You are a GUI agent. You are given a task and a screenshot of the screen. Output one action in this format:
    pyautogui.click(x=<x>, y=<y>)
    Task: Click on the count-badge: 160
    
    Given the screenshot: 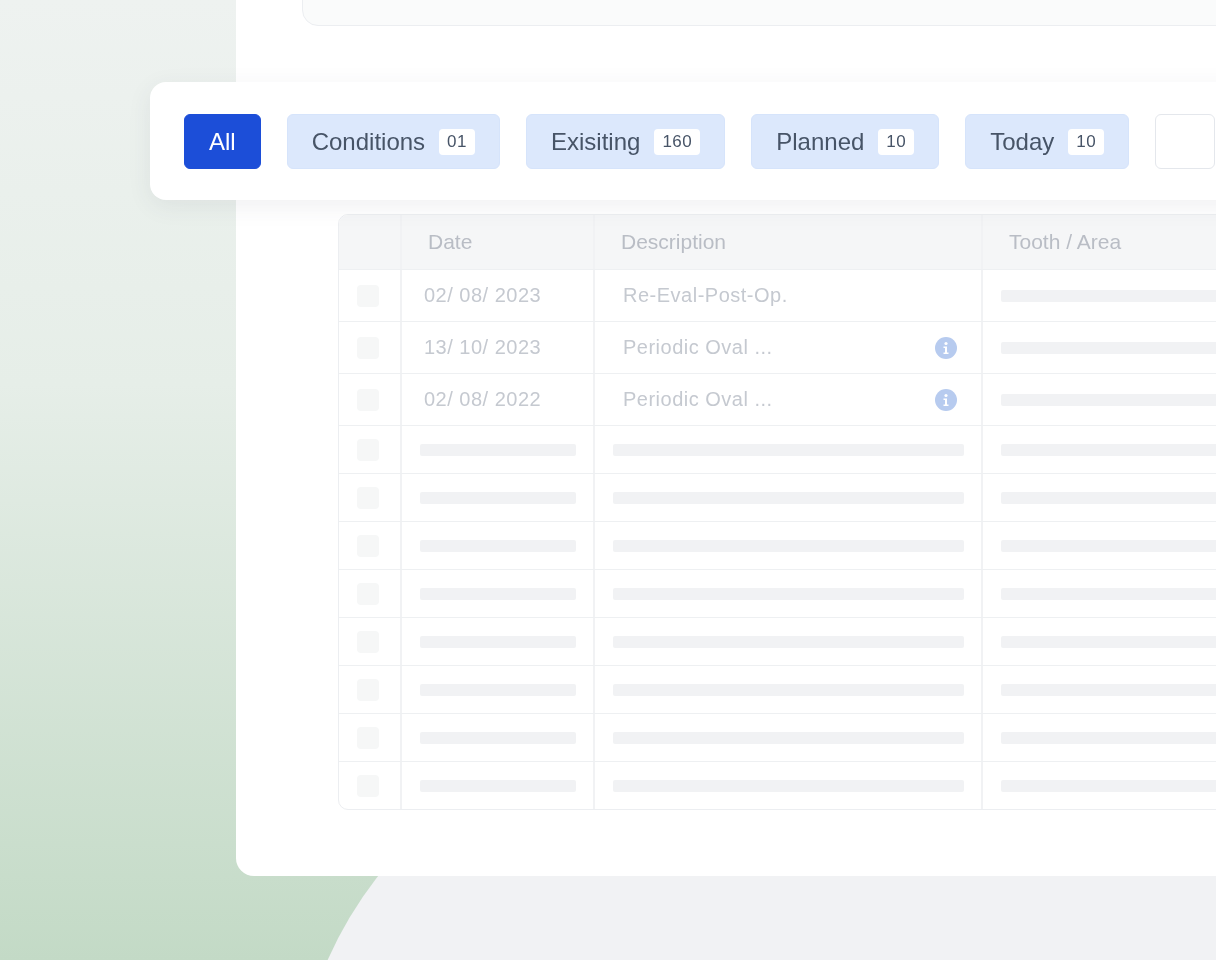 What is the action you would take?
    pyautogui.click(x=677, y=141)
    